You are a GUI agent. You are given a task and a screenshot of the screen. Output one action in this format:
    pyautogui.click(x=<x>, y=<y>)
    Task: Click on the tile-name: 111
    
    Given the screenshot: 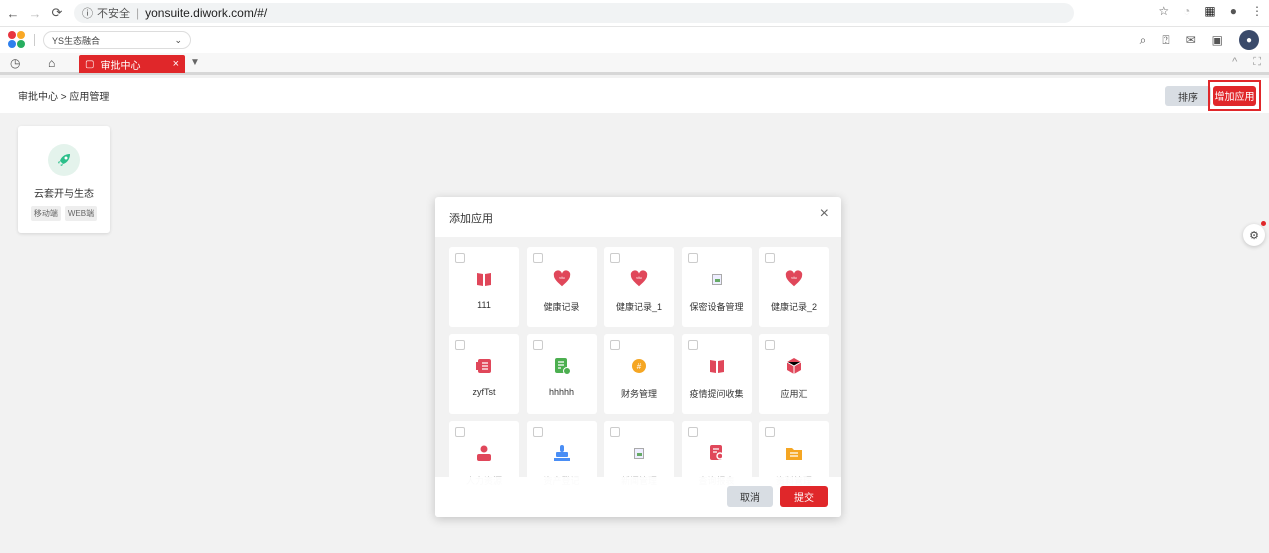 What is the action you would take?
    pyautogui.click(x=484, y=305)
    